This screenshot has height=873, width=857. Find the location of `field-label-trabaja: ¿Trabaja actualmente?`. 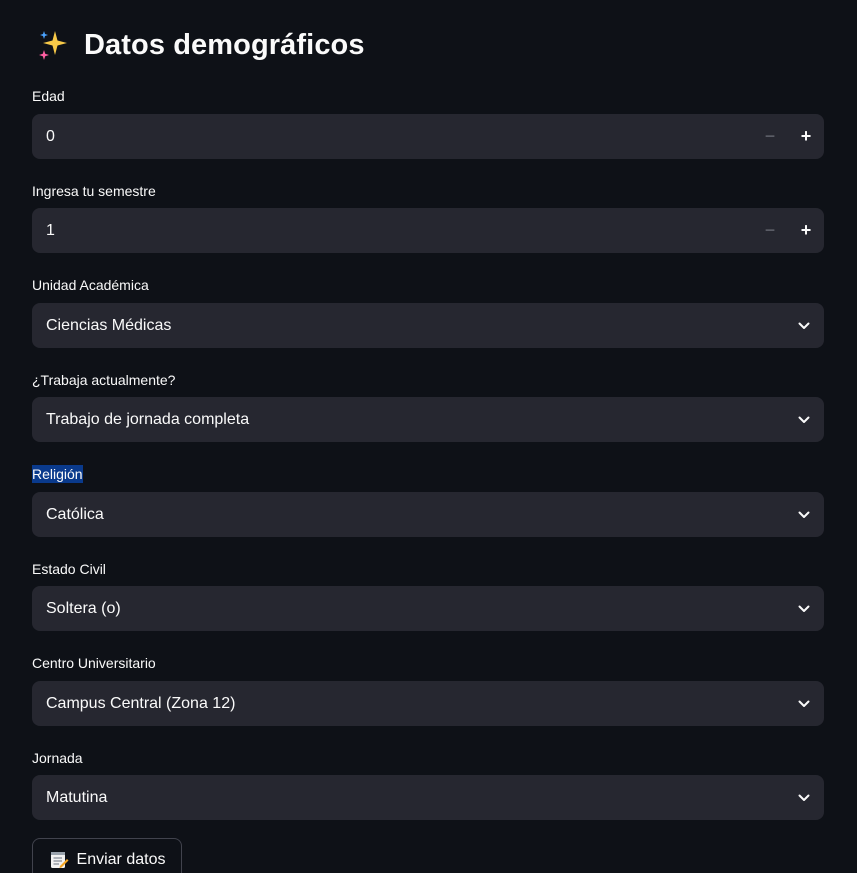

field-label-trabaja: ¿Trabaja actualmente? is located at coordinates (104, 380).